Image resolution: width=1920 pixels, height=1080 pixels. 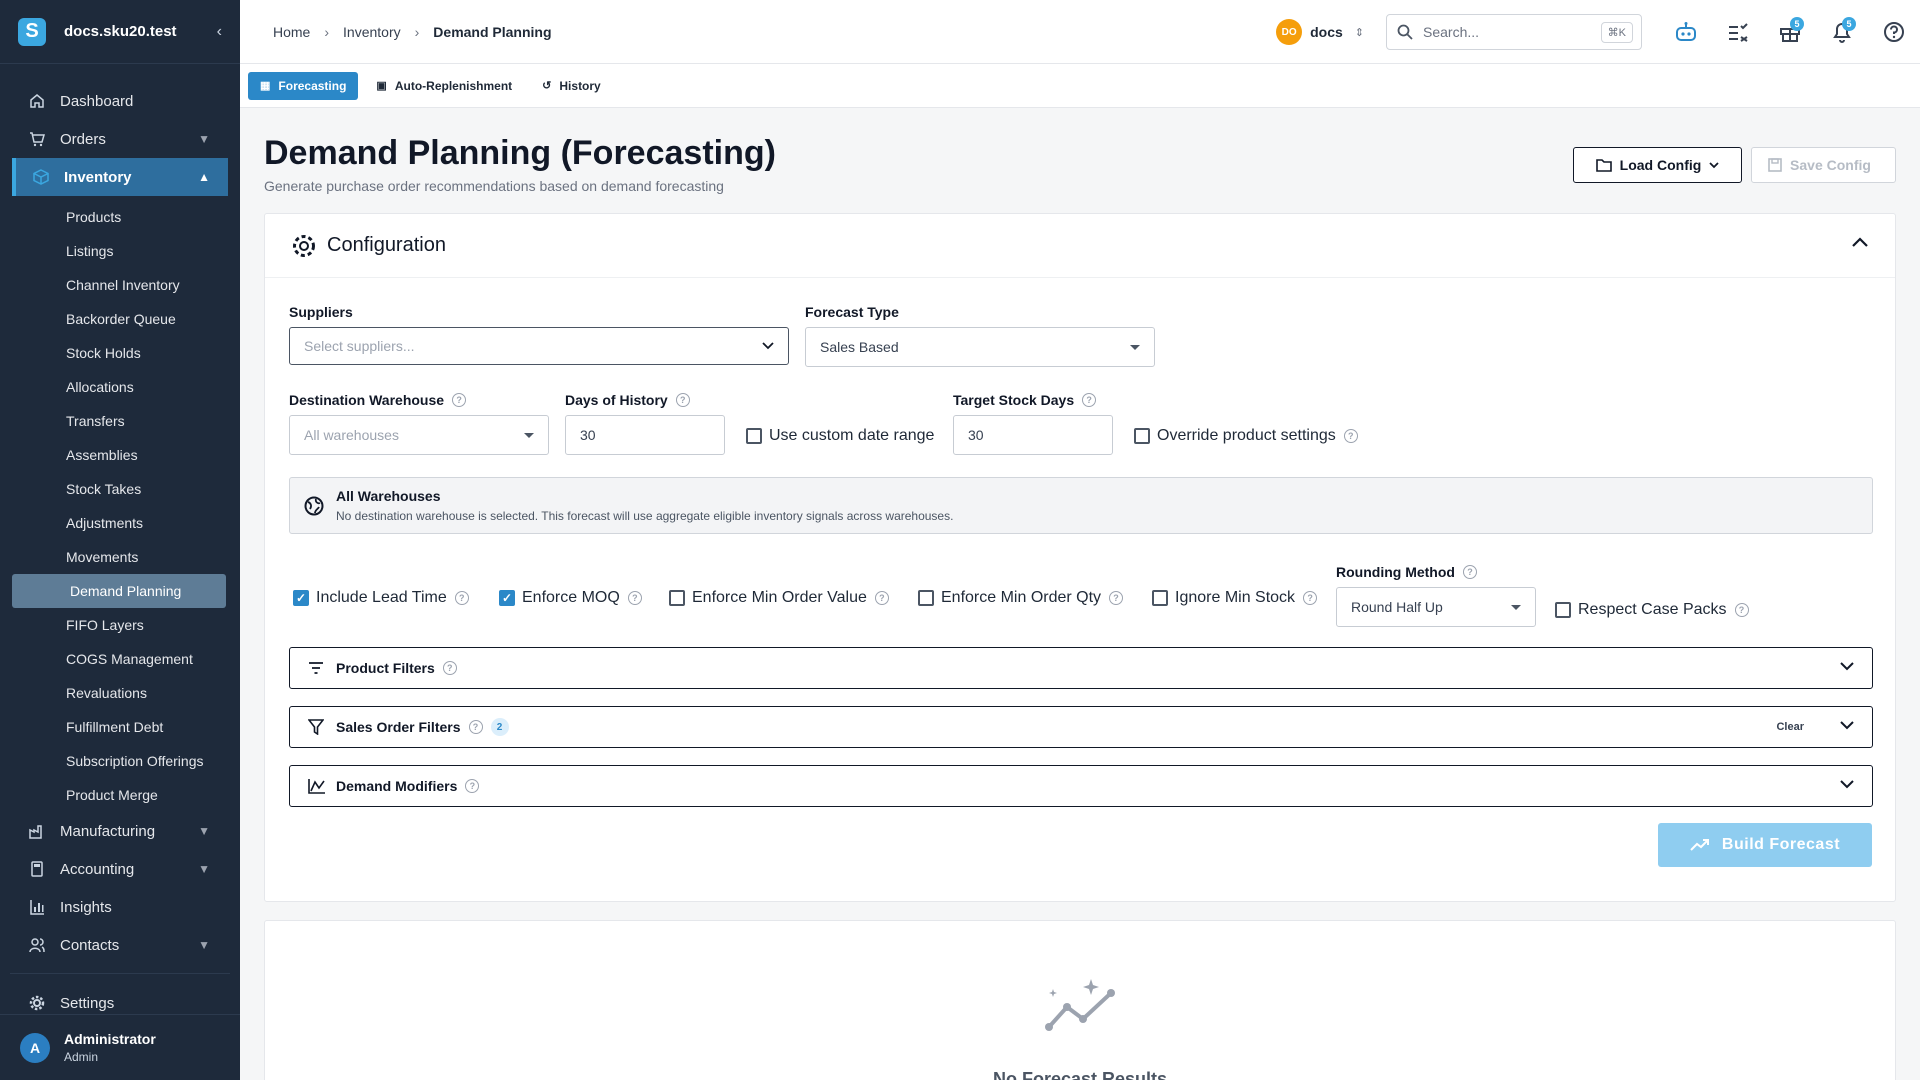 What do you see at coordinates (1842, 32) in the screenshot?
I see `notifications-button: 5` at bounding box center [1842, 32].